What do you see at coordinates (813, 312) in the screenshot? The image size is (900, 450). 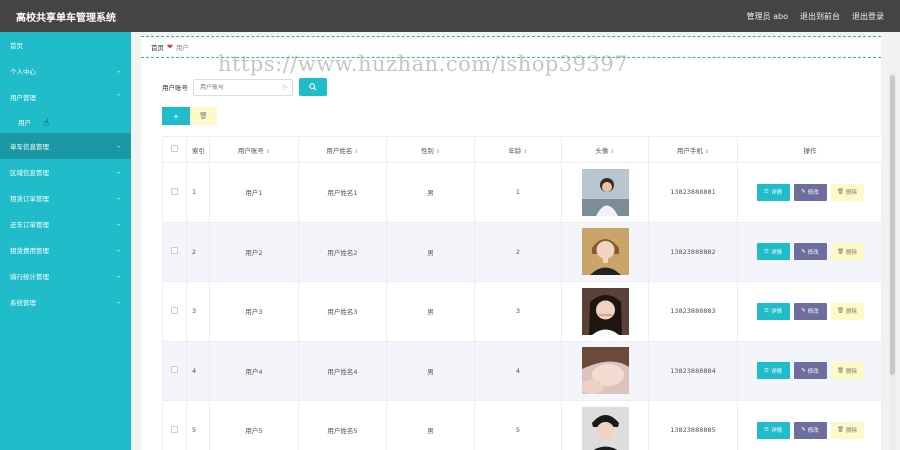 I see `edit-label: 修改` at bounding box center [813, 312].